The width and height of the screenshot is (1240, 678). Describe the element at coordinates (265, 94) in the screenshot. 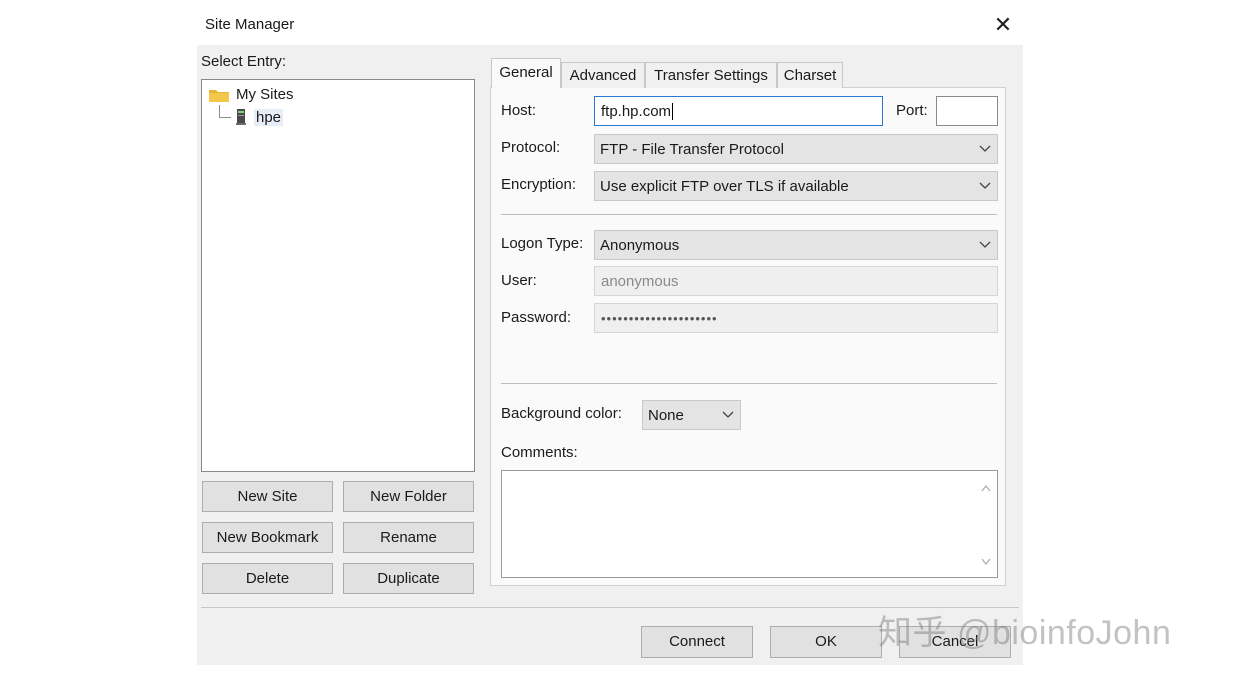

I see `tree-item-label: My Sites` at that location.